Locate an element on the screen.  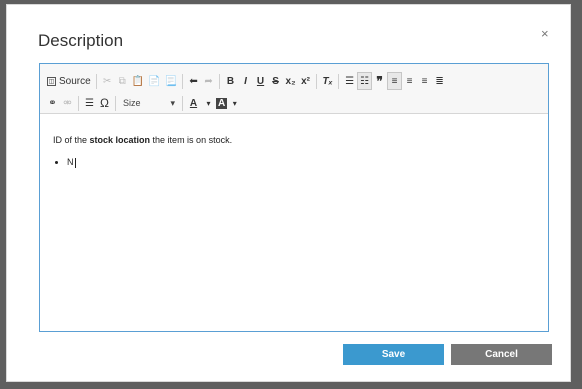
dialog-title: Description is located at coordinates (81, 40).